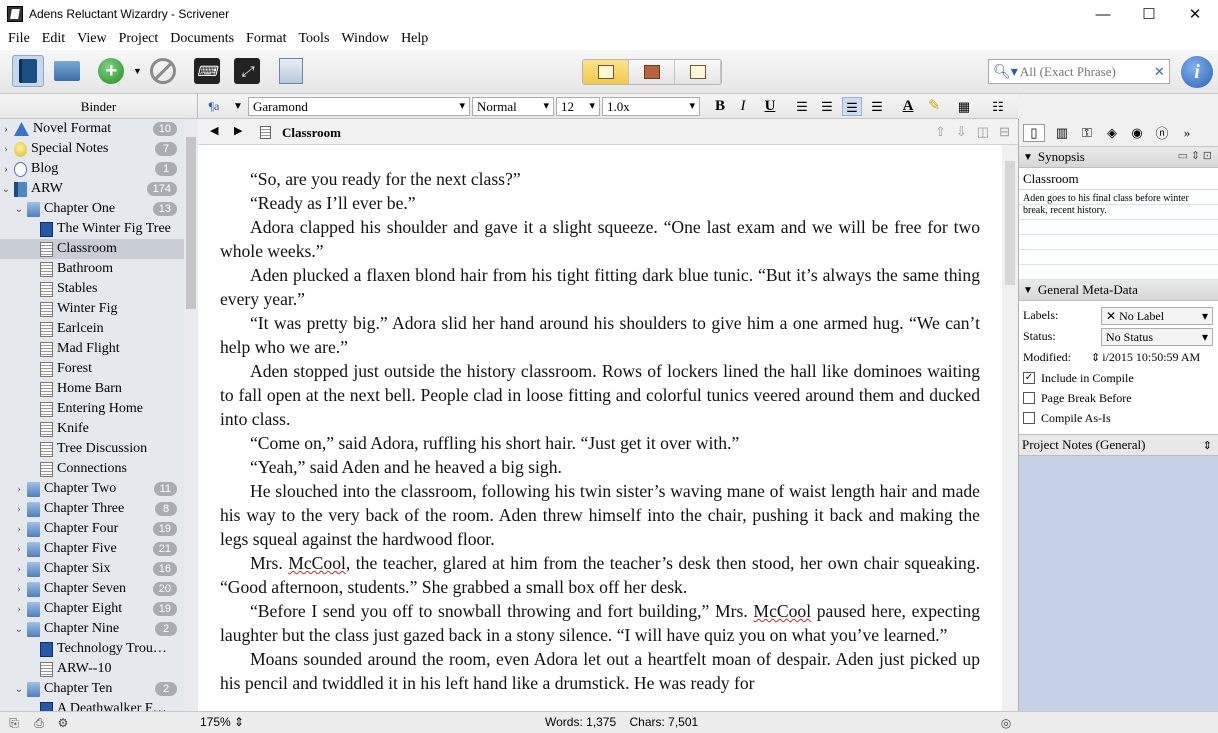  Describe the element at coordinates (98, 549) in the screenshot. I see `binder-item: › Chapter Five 21` at that location.